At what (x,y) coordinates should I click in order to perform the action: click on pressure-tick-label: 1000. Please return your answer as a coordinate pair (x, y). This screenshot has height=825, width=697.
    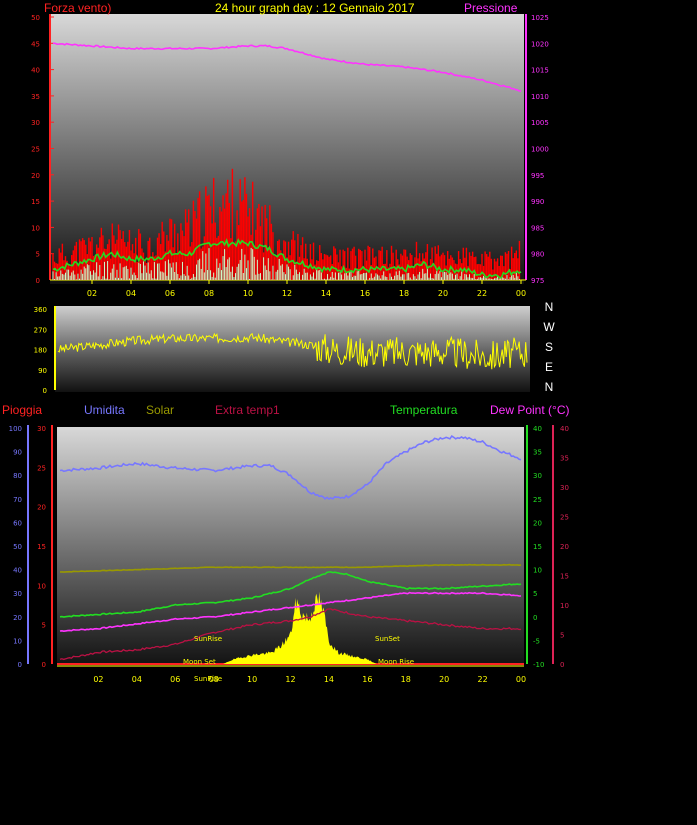
    Looking at the image, I should click on (540, 150).